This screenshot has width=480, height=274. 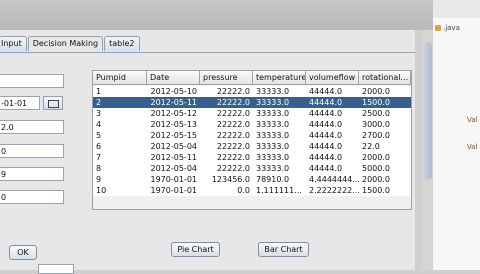 I want to click on scrollbar-thumb, so click(x=428, y=111).